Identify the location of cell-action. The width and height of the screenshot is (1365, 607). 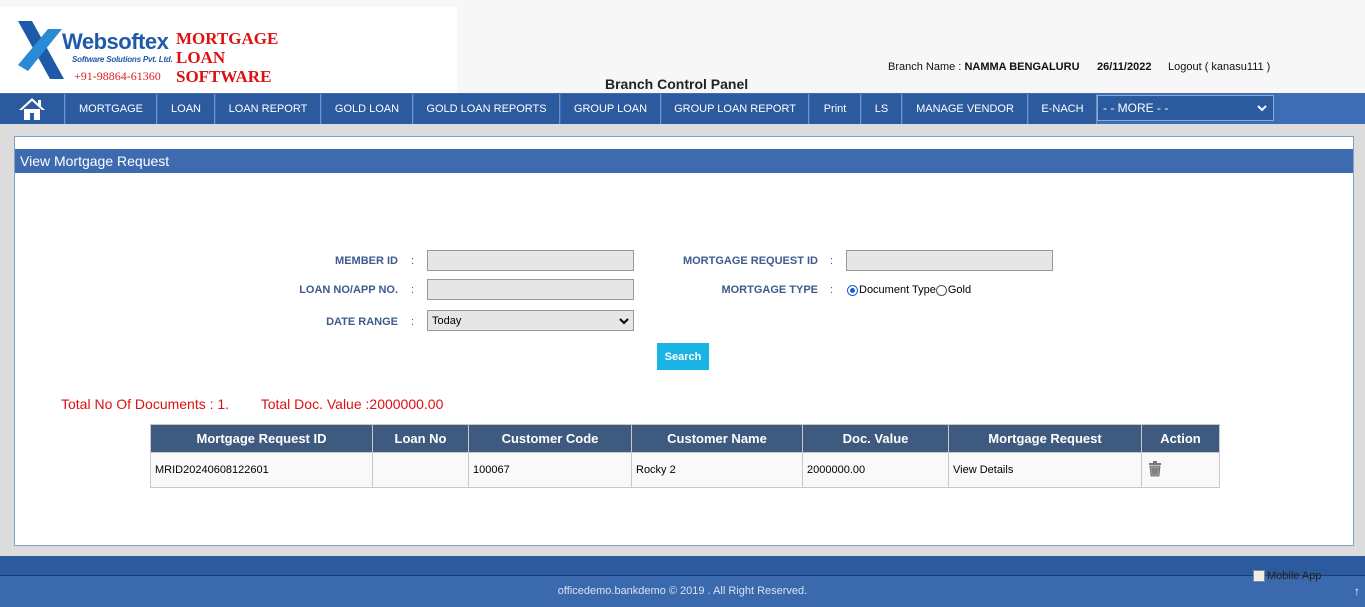
(1180, 470).